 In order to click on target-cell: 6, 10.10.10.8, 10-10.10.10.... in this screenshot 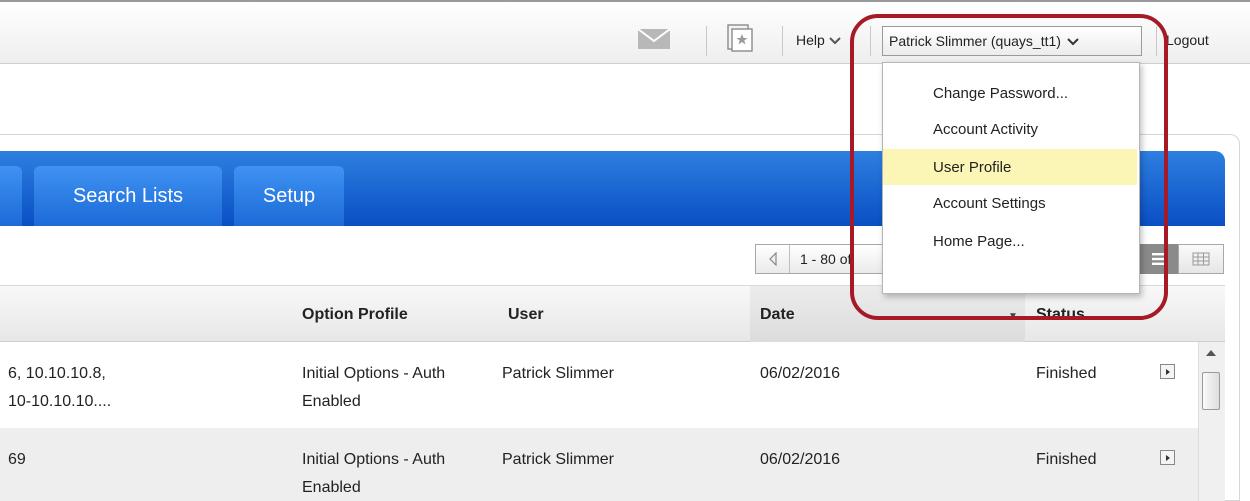, I will do `click(59, 388)`.